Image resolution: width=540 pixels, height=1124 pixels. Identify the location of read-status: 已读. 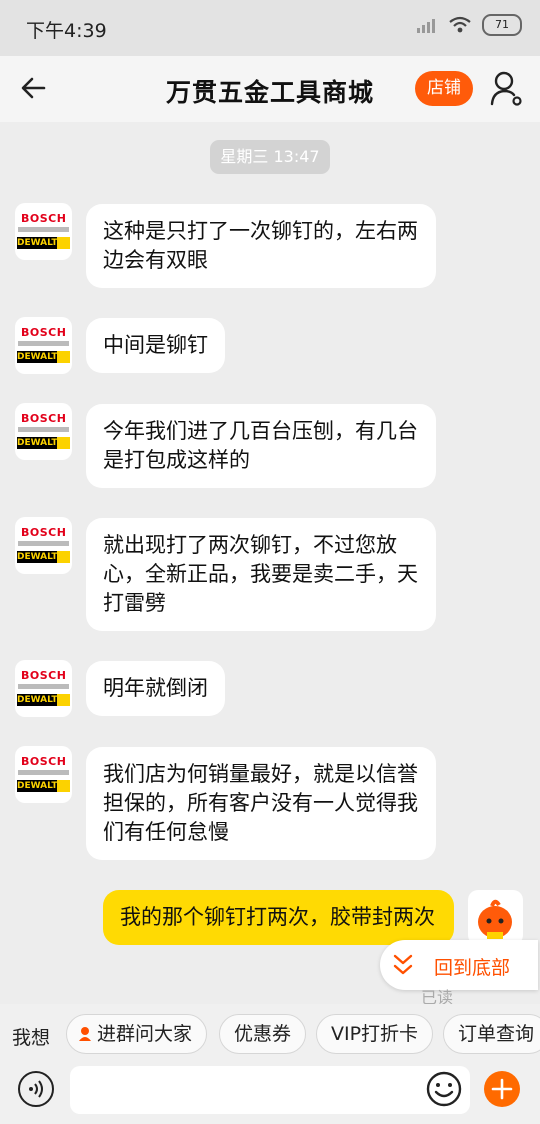
(437, 996).